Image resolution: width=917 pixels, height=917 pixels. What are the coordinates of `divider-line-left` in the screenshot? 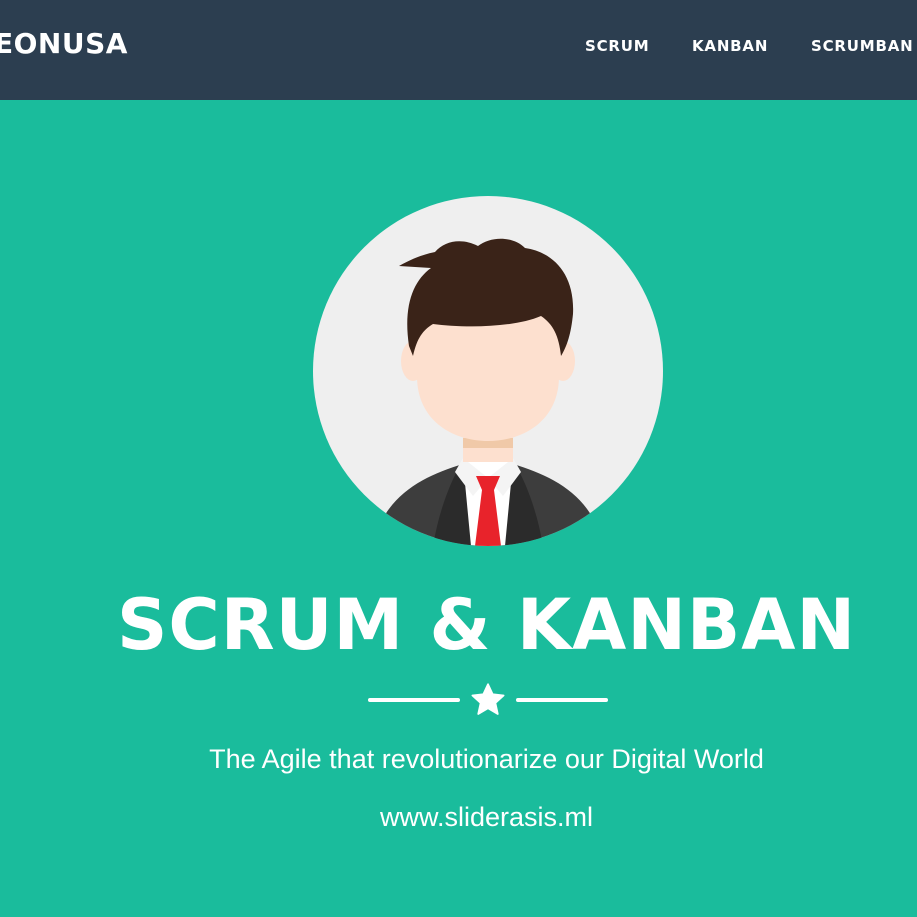 It's located at (414, 700).